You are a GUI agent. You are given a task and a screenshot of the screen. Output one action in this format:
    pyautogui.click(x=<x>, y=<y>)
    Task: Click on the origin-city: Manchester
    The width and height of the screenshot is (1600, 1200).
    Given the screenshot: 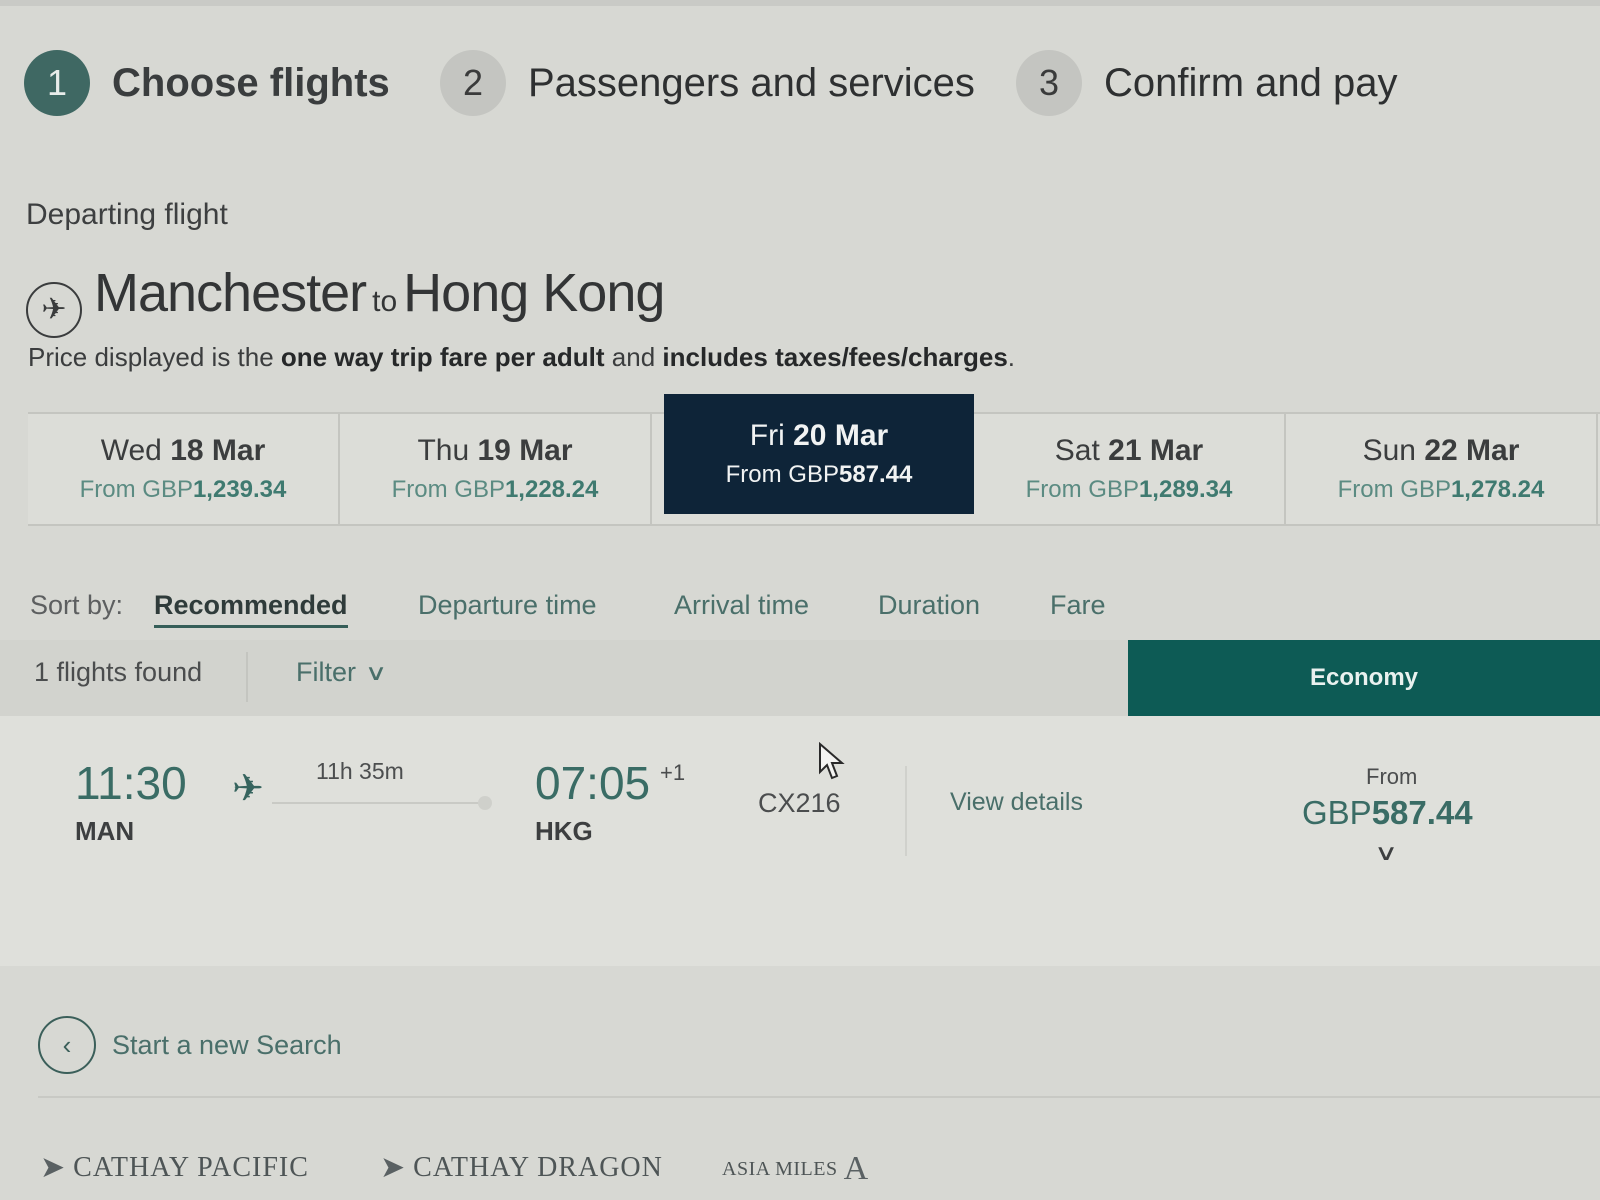 What is the action you would take?
    pyautogui.click(x=230, y=293)
    